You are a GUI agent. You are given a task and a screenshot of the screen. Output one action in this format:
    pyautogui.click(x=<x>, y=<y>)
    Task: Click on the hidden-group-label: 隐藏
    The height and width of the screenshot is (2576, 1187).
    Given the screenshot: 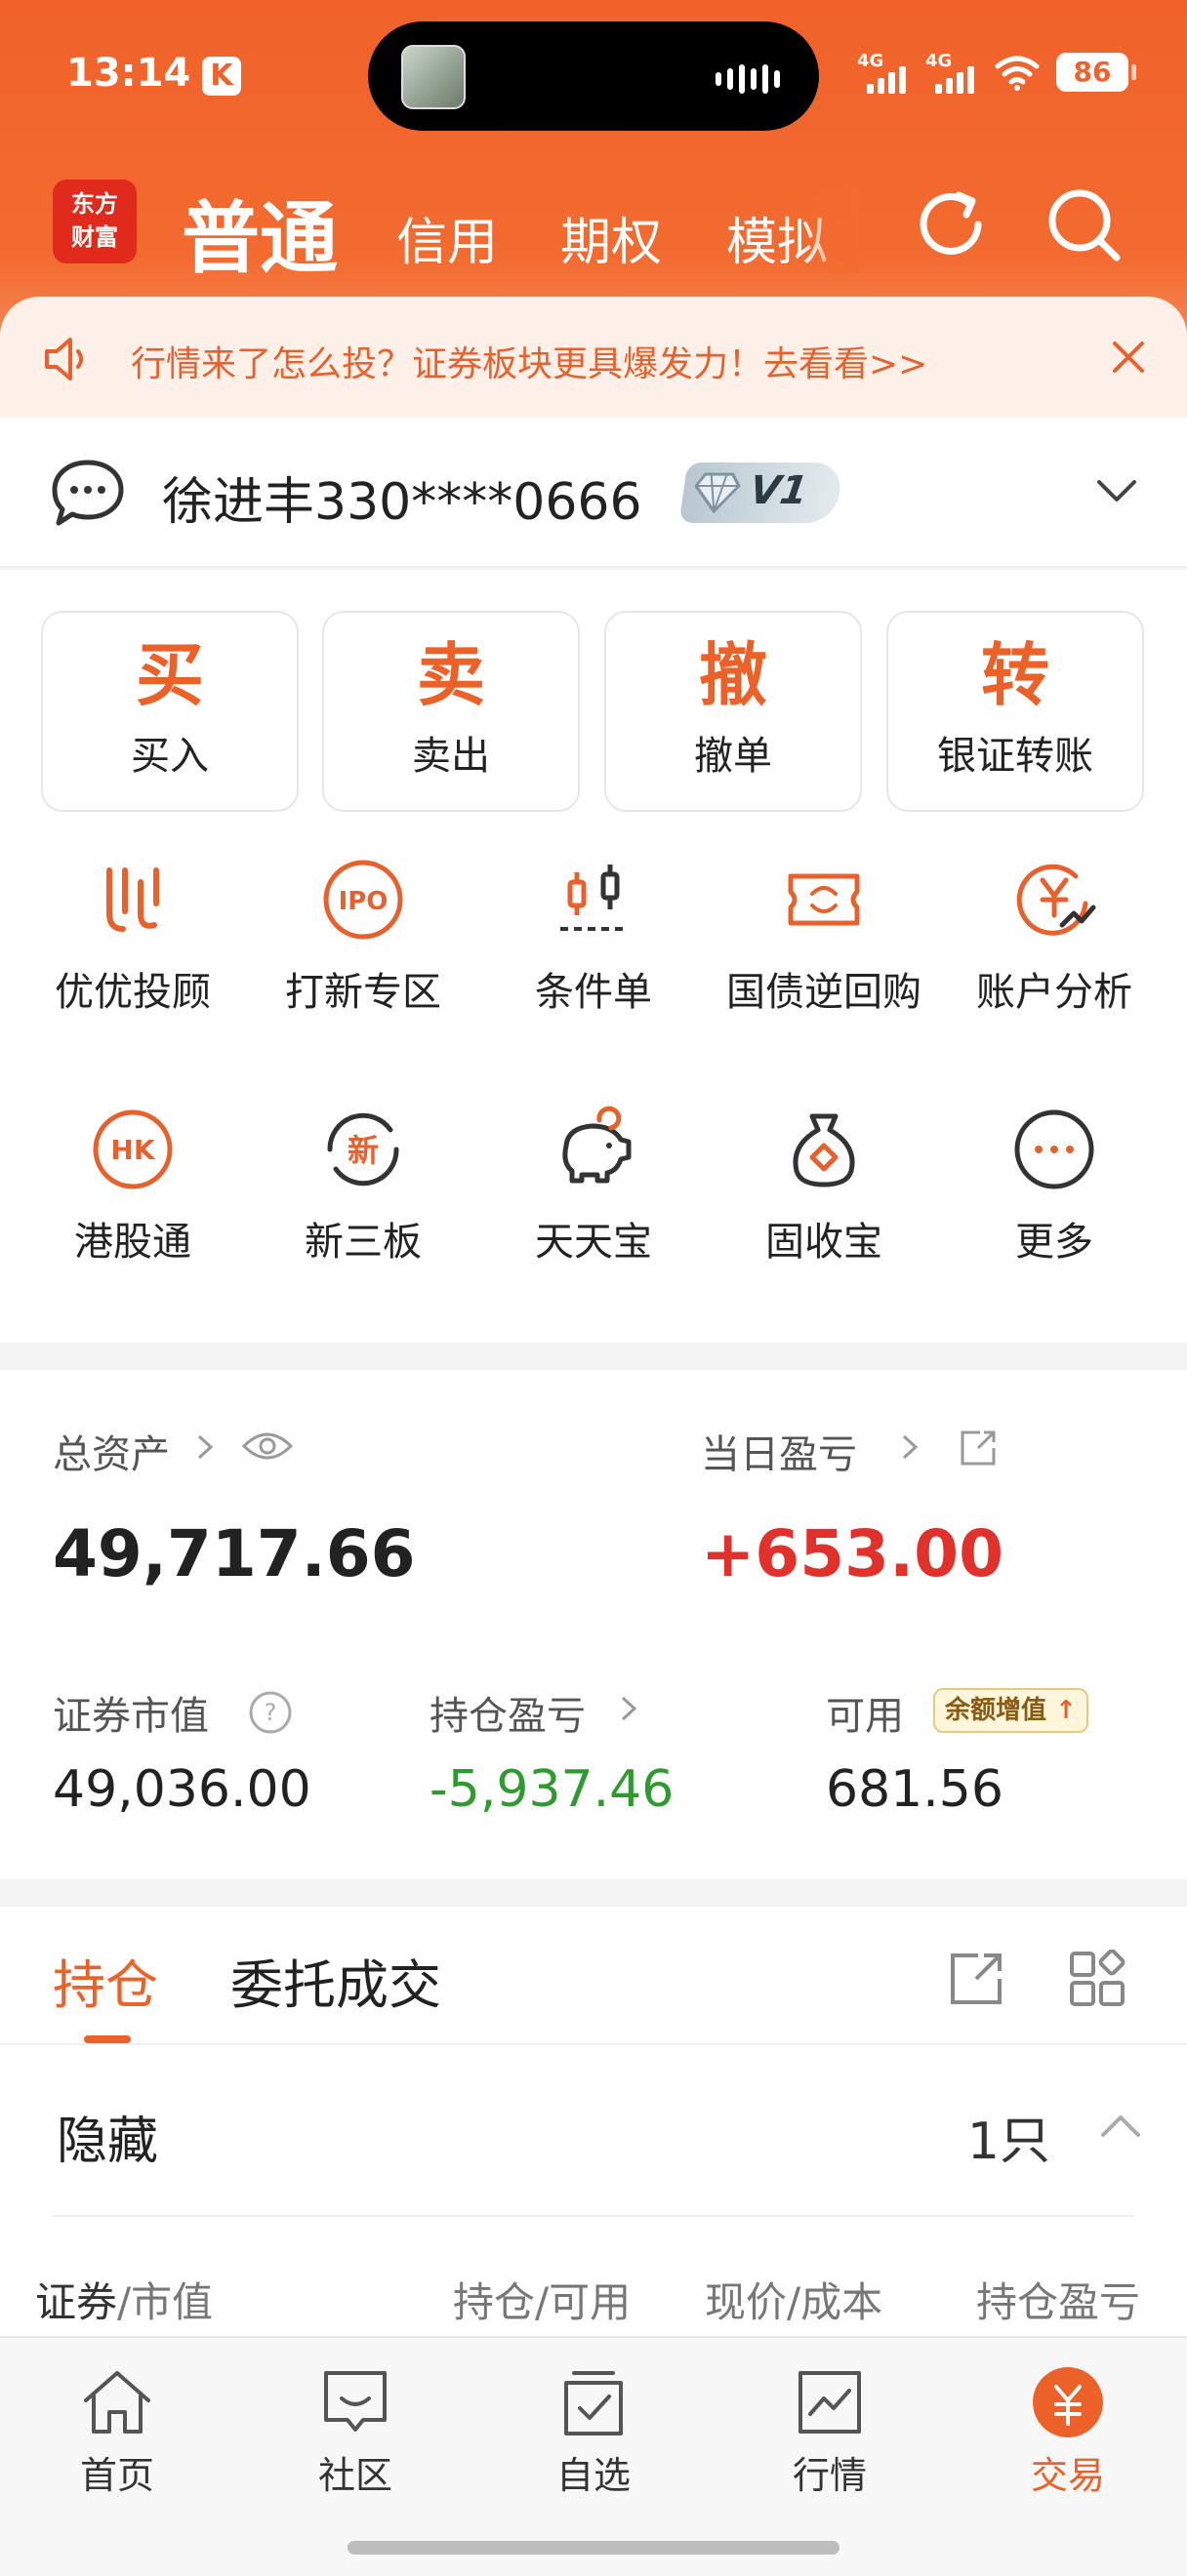 What is the action you would take?
    pyautogui.click(x=107, y=2136)
    